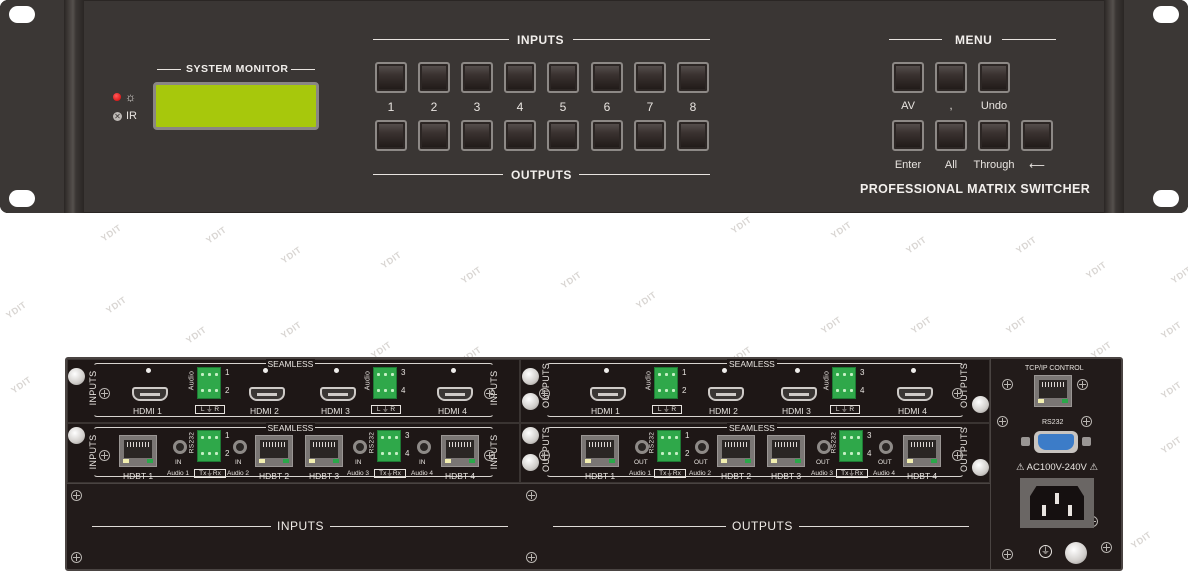 The width and height of the screenshot is (1188, 571). Describe the element at coordinates (736, 476) in the screenshot. I see `hdbt-port-label: HDBT 2` at that location.